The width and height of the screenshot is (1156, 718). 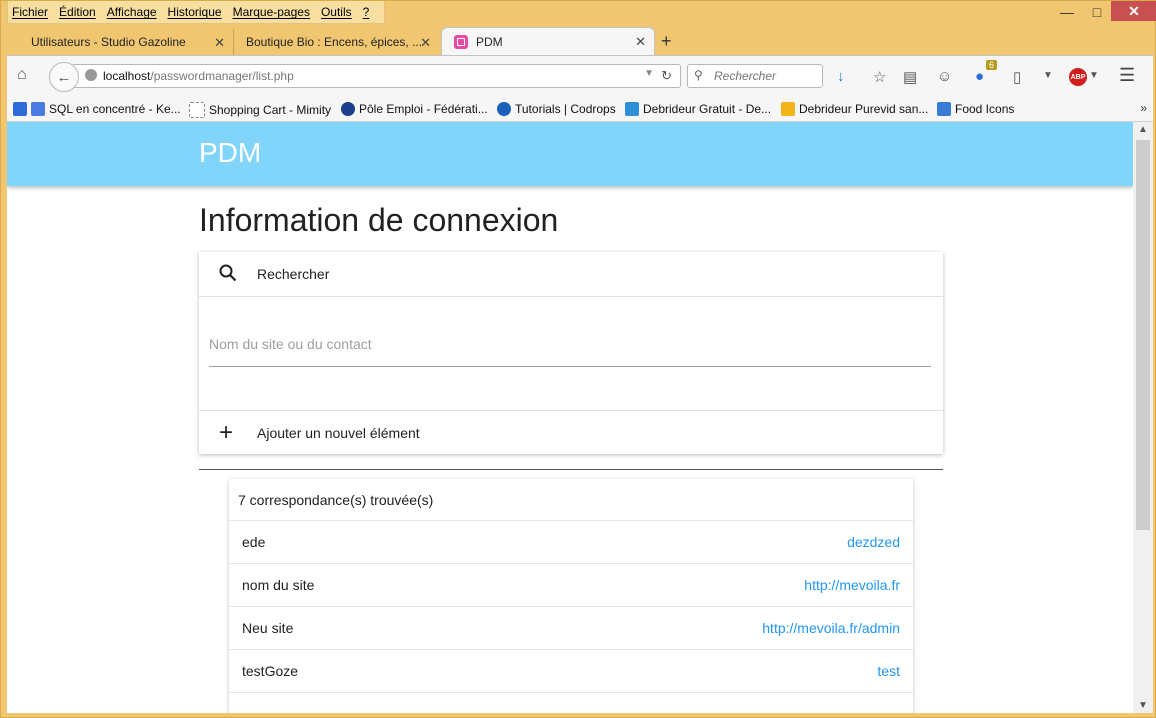 I want to click on browser-search-input, so click(x=764, y=76).